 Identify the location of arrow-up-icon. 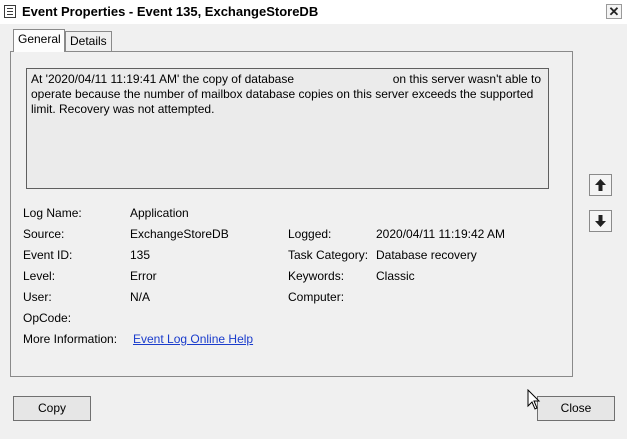
(600, 185).